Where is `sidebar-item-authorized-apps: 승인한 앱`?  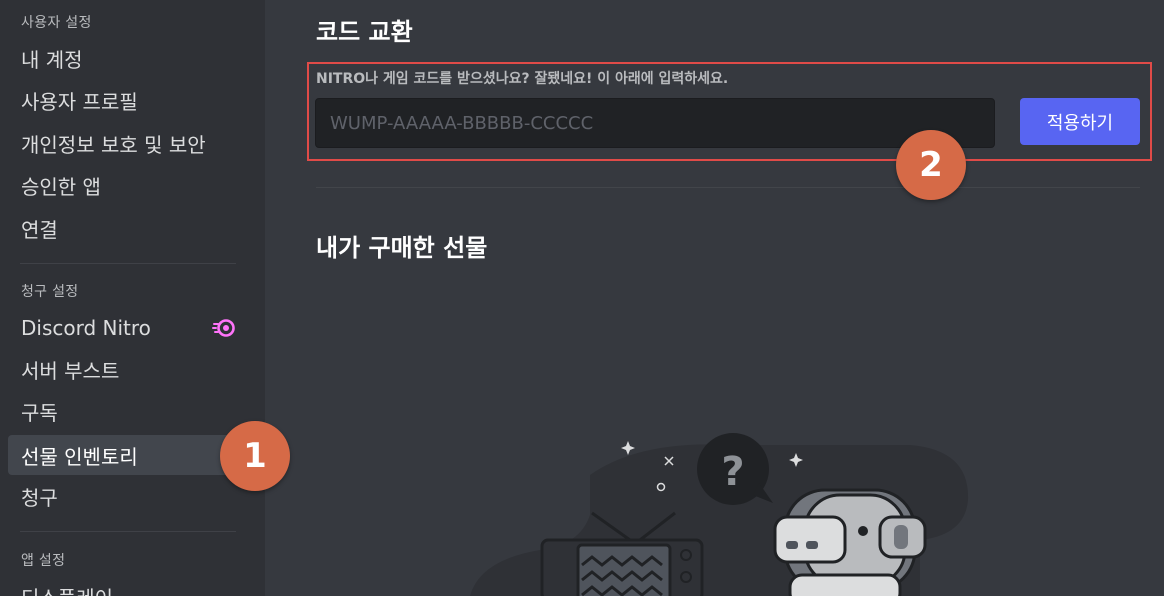
sidebar-item-authorized-apps: 승인한 앱 is located at coordinates (122, 185).